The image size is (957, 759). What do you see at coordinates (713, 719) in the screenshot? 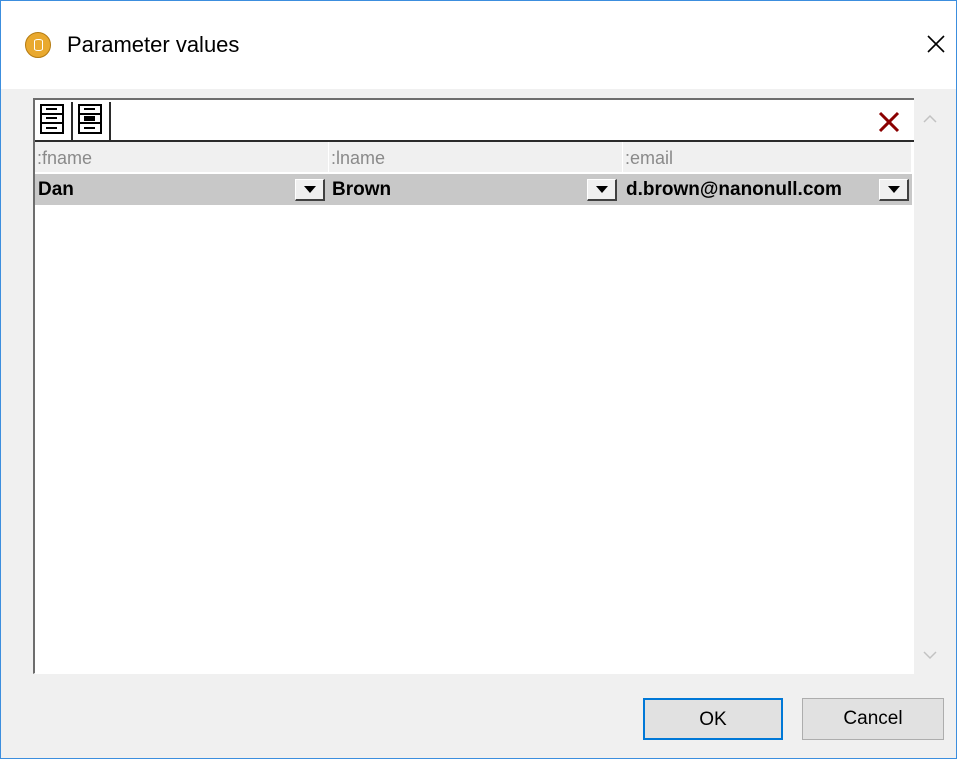
I see `ok-button: OK` at bounding box center [713, 719].